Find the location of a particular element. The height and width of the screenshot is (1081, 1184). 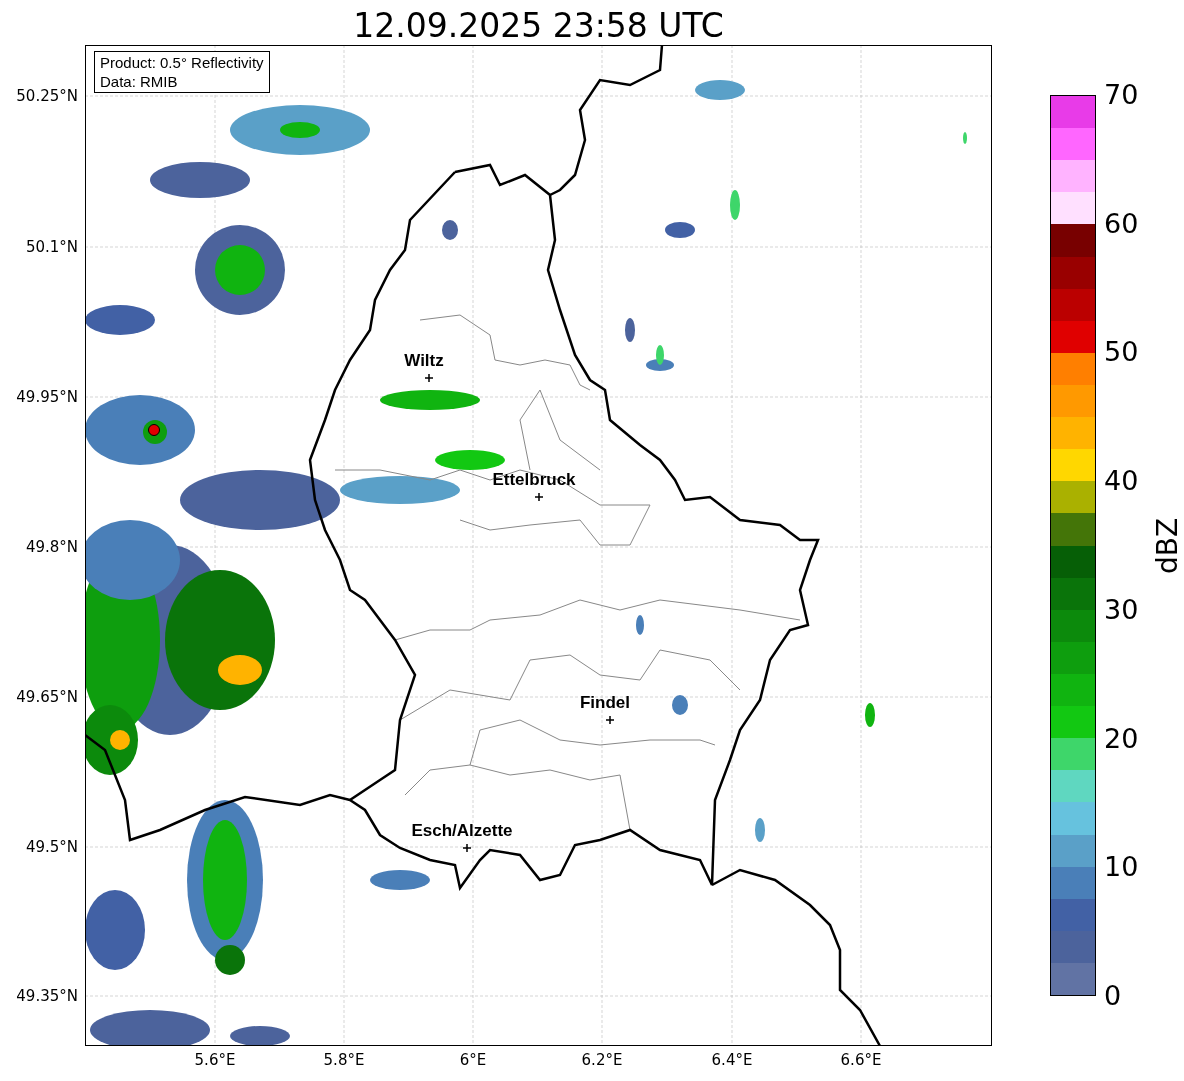

latitude-label: 49.8°N is located at coordinates (51, 547).